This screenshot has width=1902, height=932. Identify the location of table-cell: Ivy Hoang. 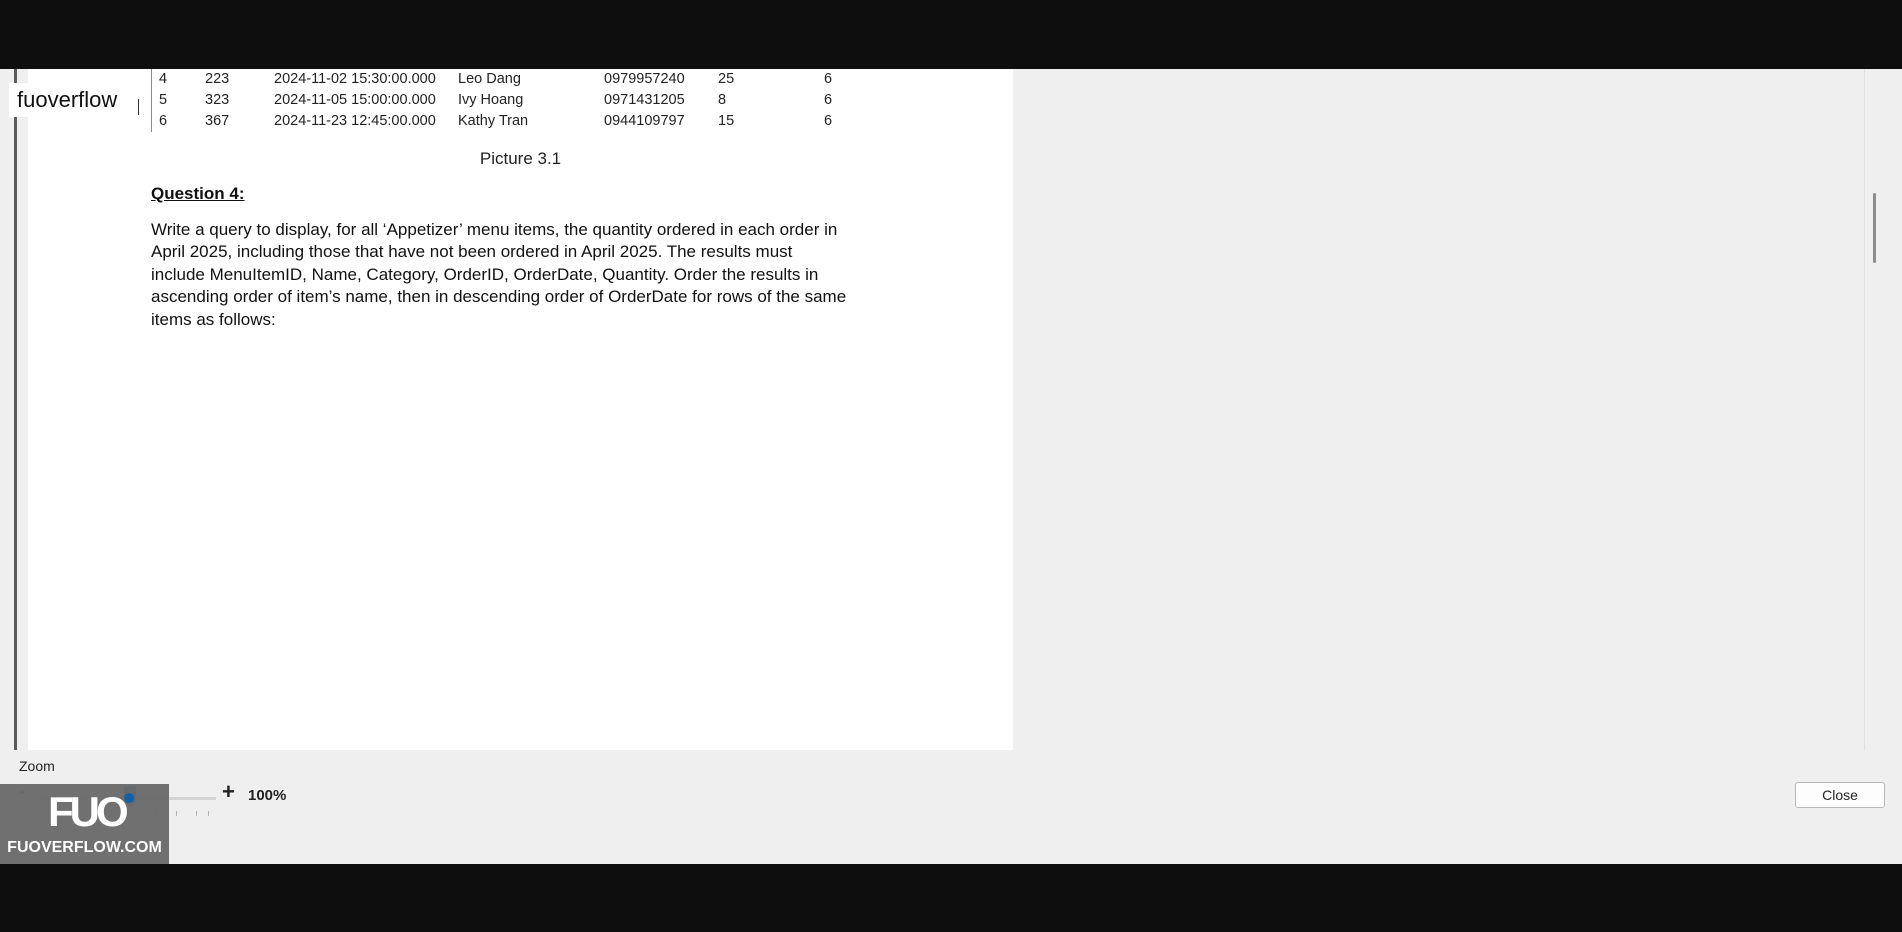
(491, 100).